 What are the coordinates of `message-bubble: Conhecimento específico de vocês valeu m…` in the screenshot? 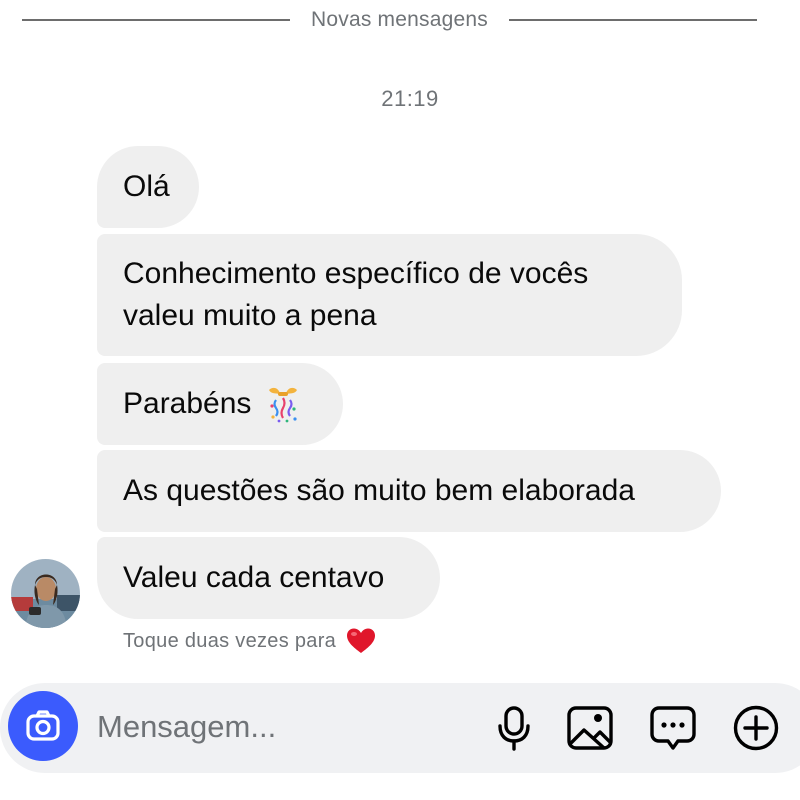 It's located at (389, 295).